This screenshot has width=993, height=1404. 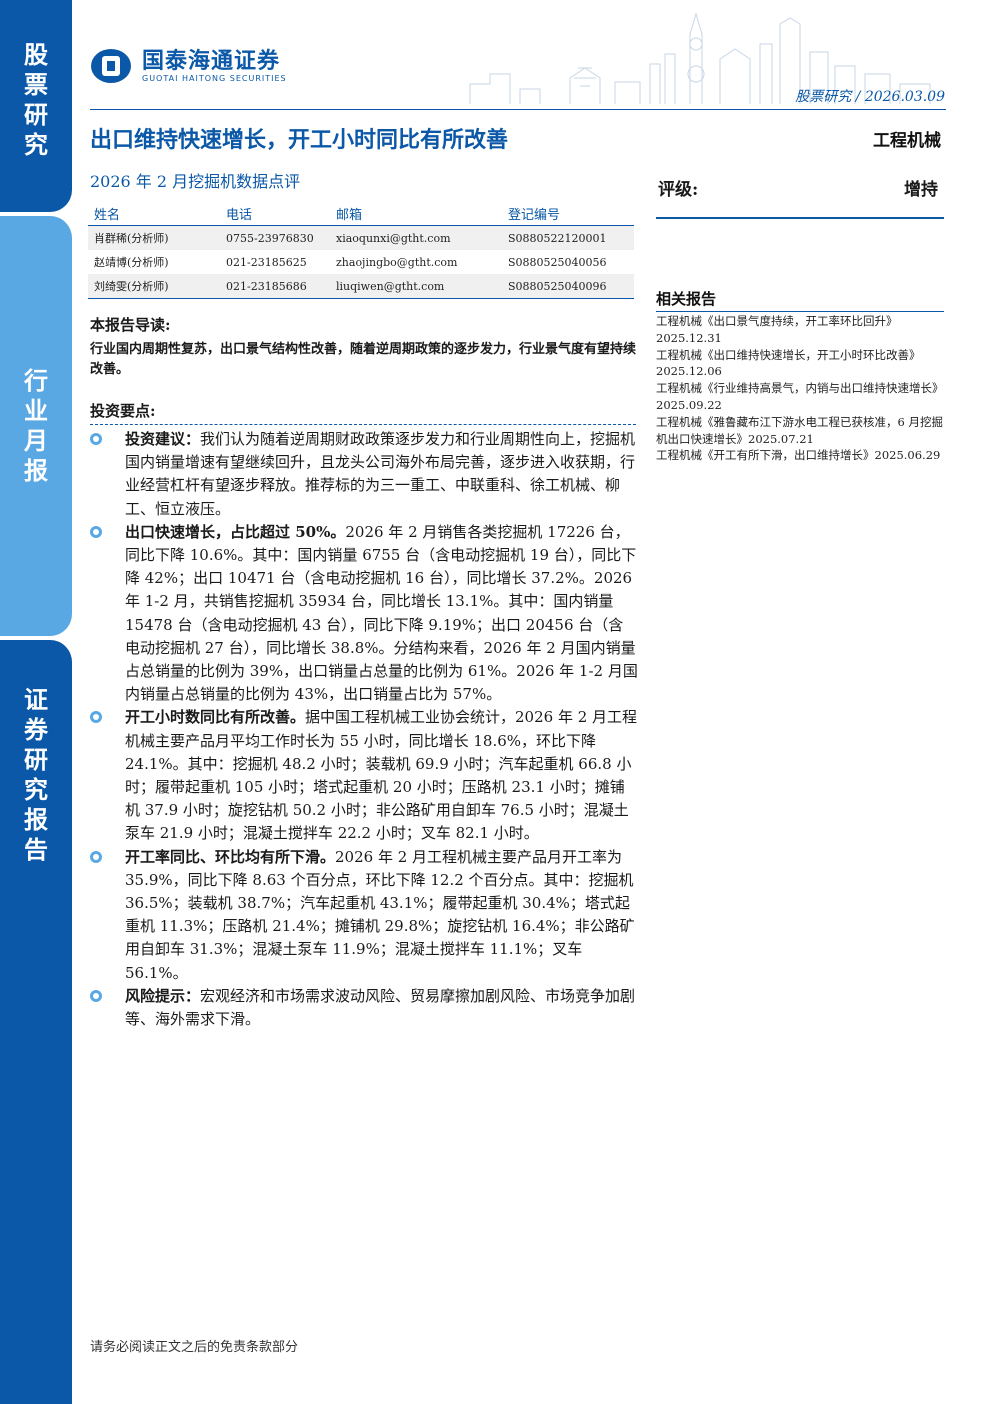 I want to click on industry-label: 工程机械, so click(x=907, y=141).